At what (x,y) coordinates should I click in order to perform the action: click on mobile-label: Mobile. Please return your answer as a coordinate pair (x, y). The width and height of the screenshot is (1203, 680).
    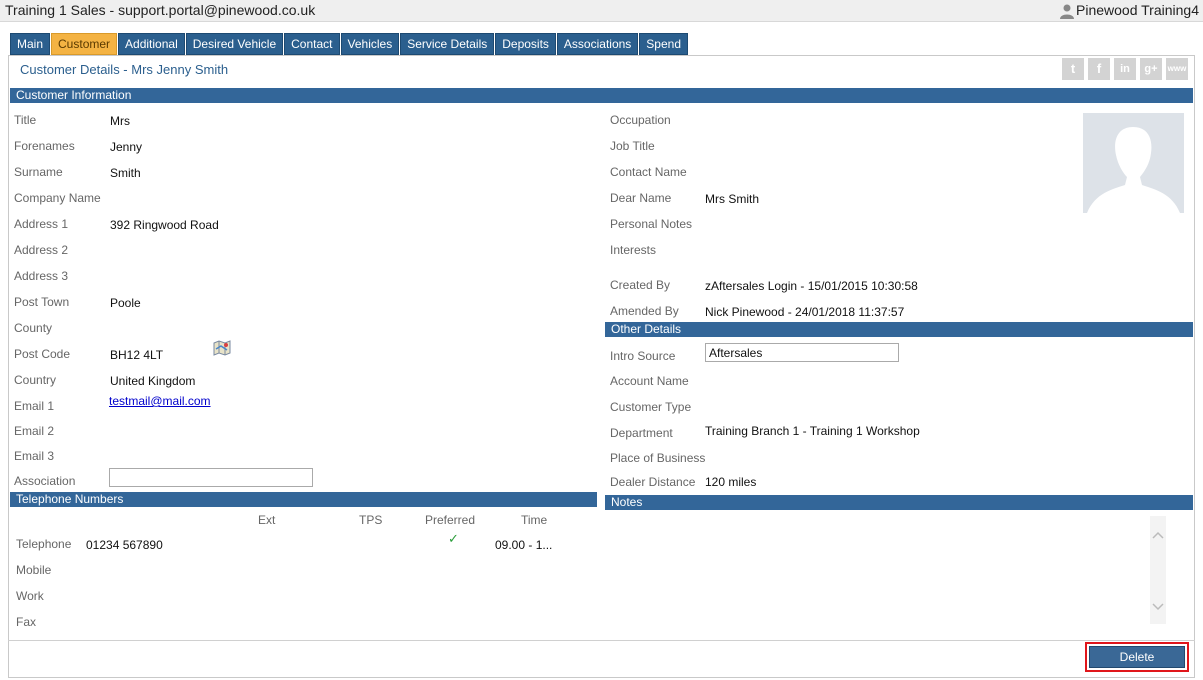
    Looking at the image, I should click on (34, 570).